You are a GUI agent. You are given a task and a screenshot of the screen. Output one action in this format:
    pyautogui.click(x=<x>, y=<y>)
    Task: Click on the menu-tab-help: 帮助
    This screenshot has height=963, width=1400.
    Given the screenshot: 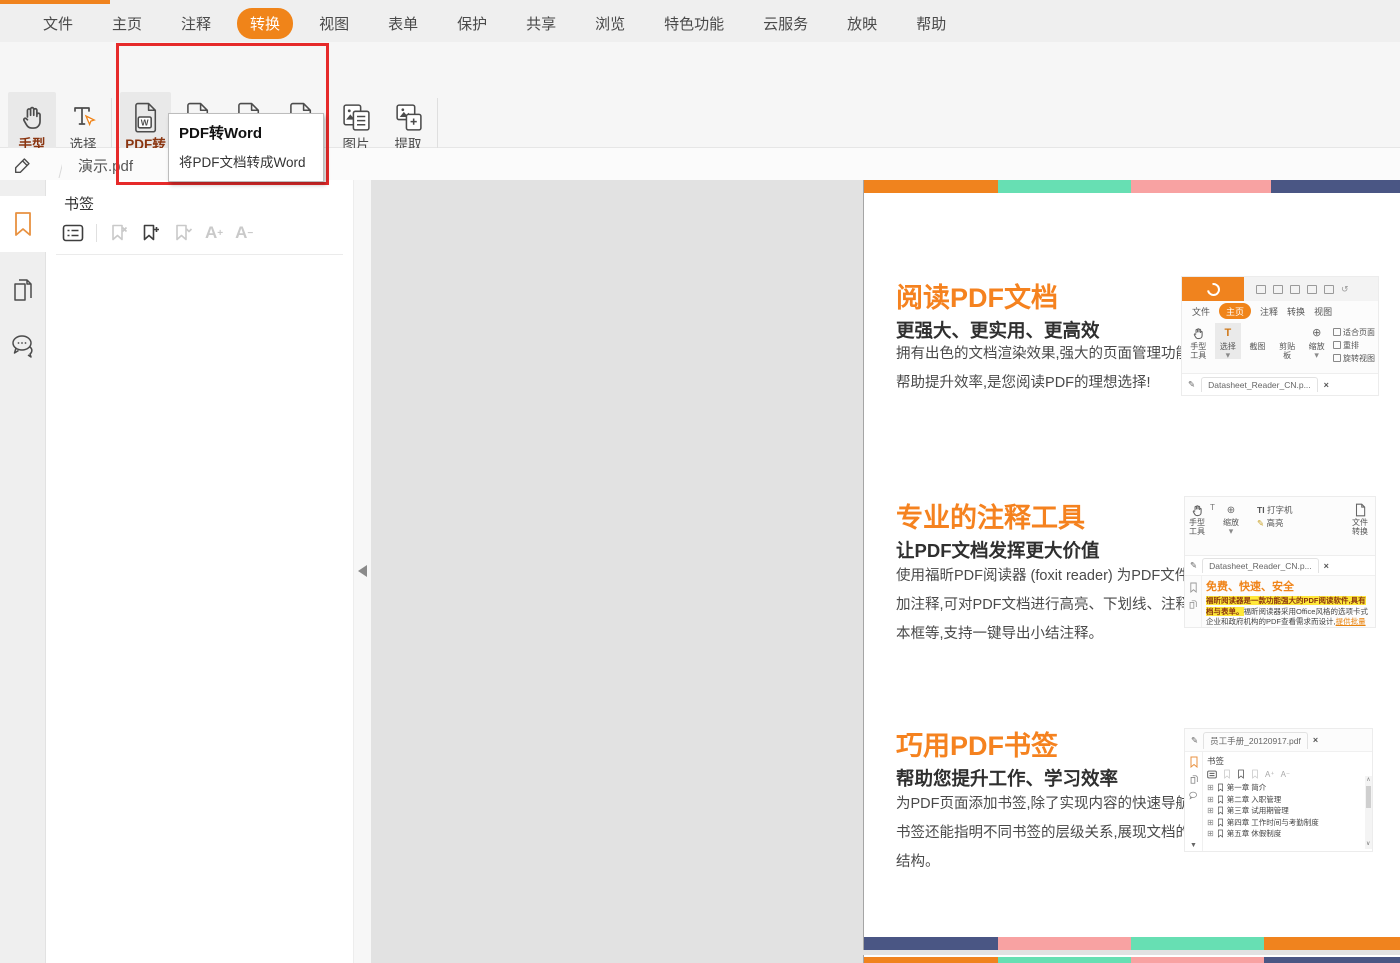 What is the action you would take?
    pyautogui.click(x=931, y=23)
    